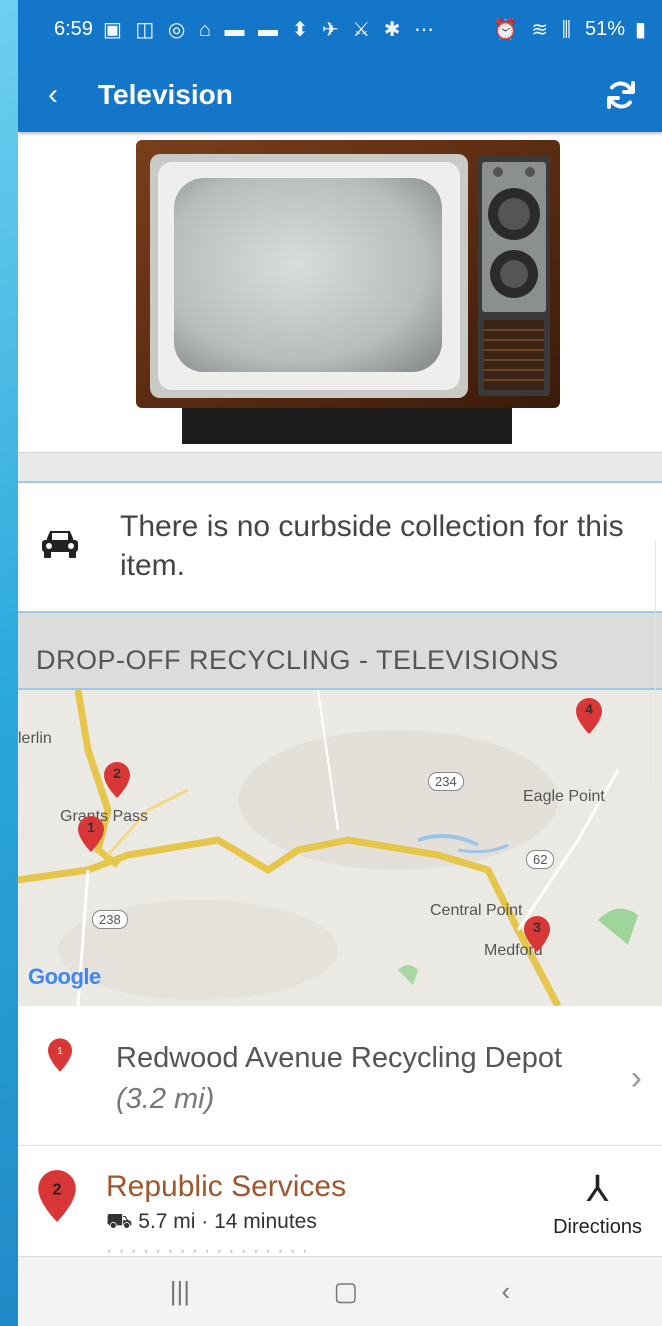  What do you see at coordinates (340, 651) in the screenshot?
I see `section-title: DROP-OFF RECYCLING - TELEVISIONS` at bounding box center [340, 651].